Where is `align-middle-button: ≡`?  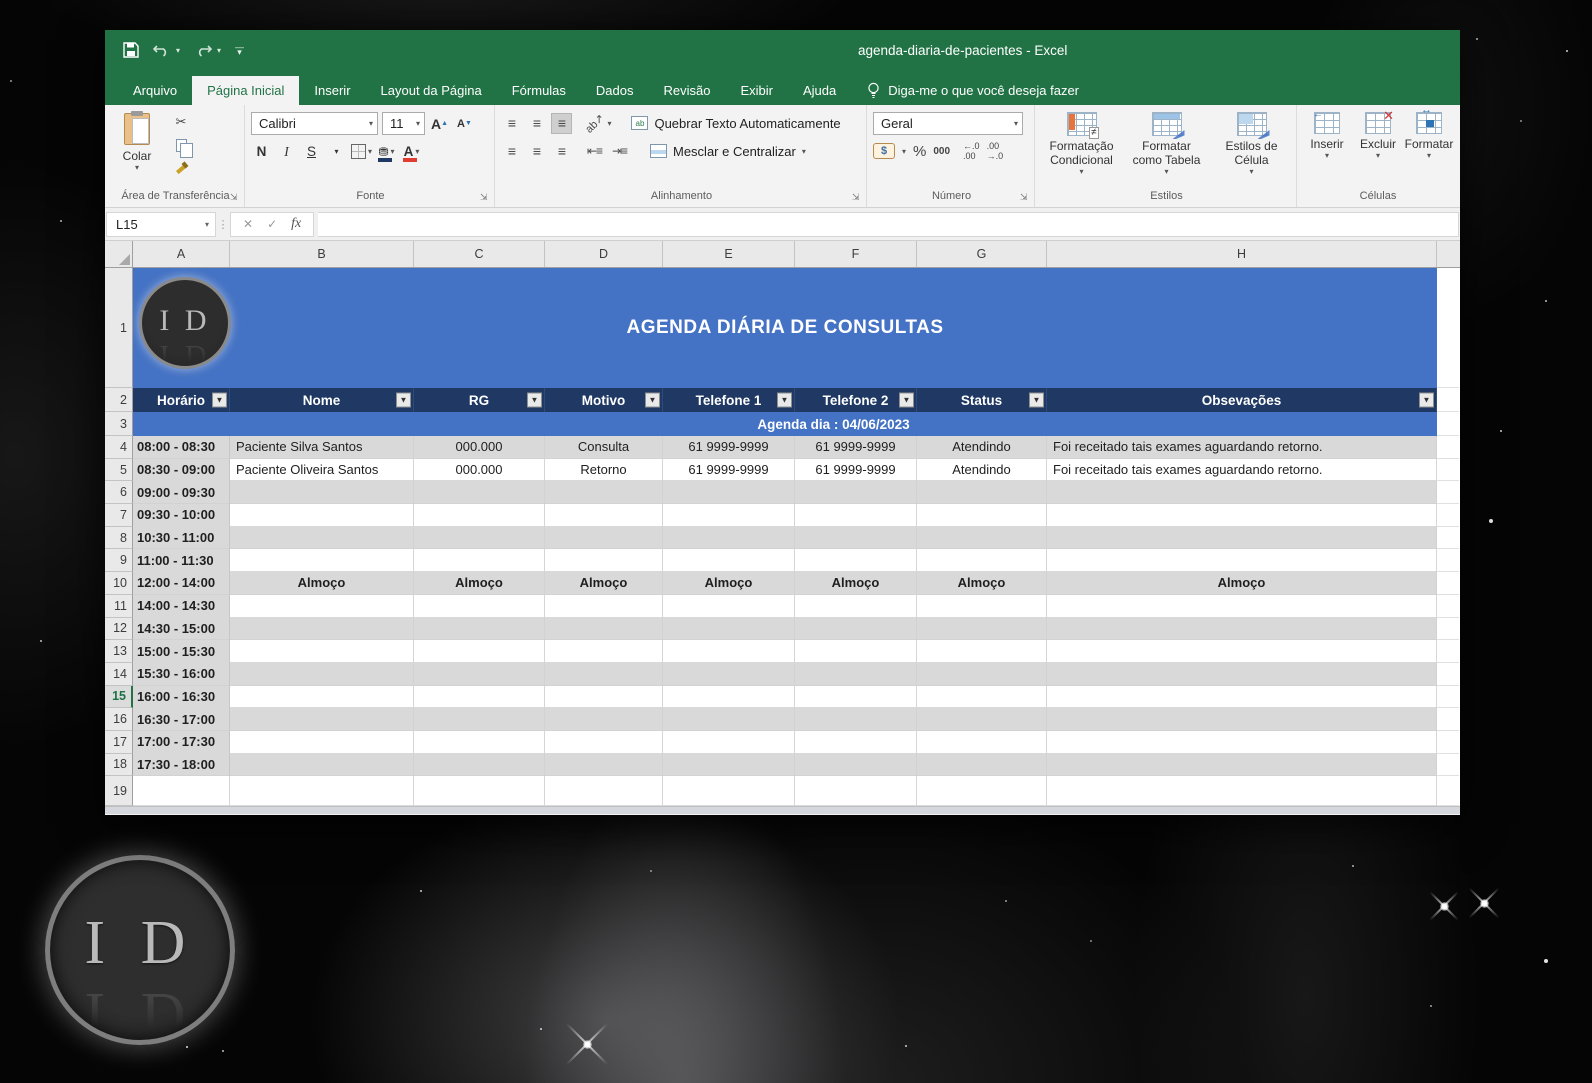
align-middle-button: ≡ is located at coordinates (536, 123).